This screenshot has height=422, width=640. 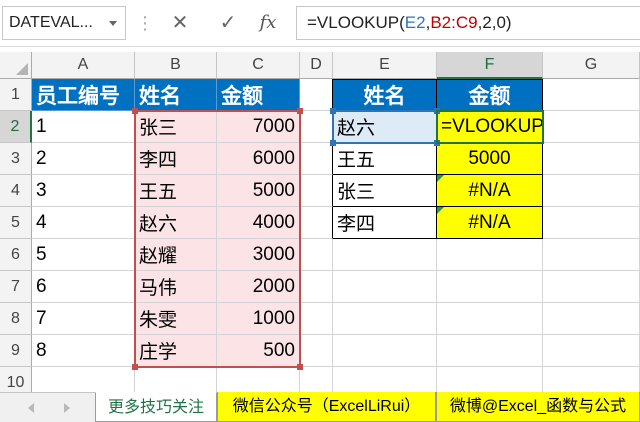 What do you see at coordinates (385, 159) in the screenshot?
I see `cell-E3: 王五` at bounding box center [385, 159].